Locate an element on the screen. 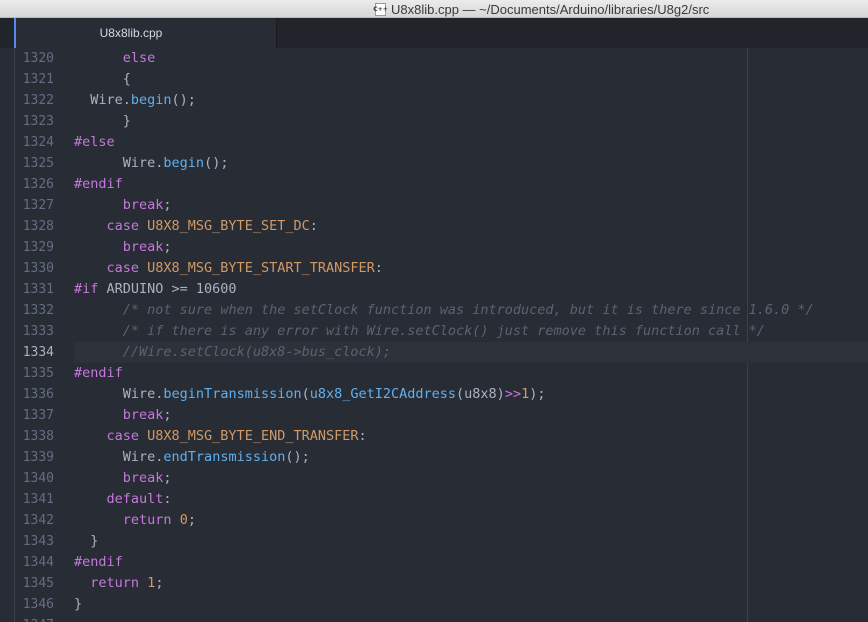 This screenshot has width=868, height=622. code-line: 1347 is located at coordinates (434, 618).